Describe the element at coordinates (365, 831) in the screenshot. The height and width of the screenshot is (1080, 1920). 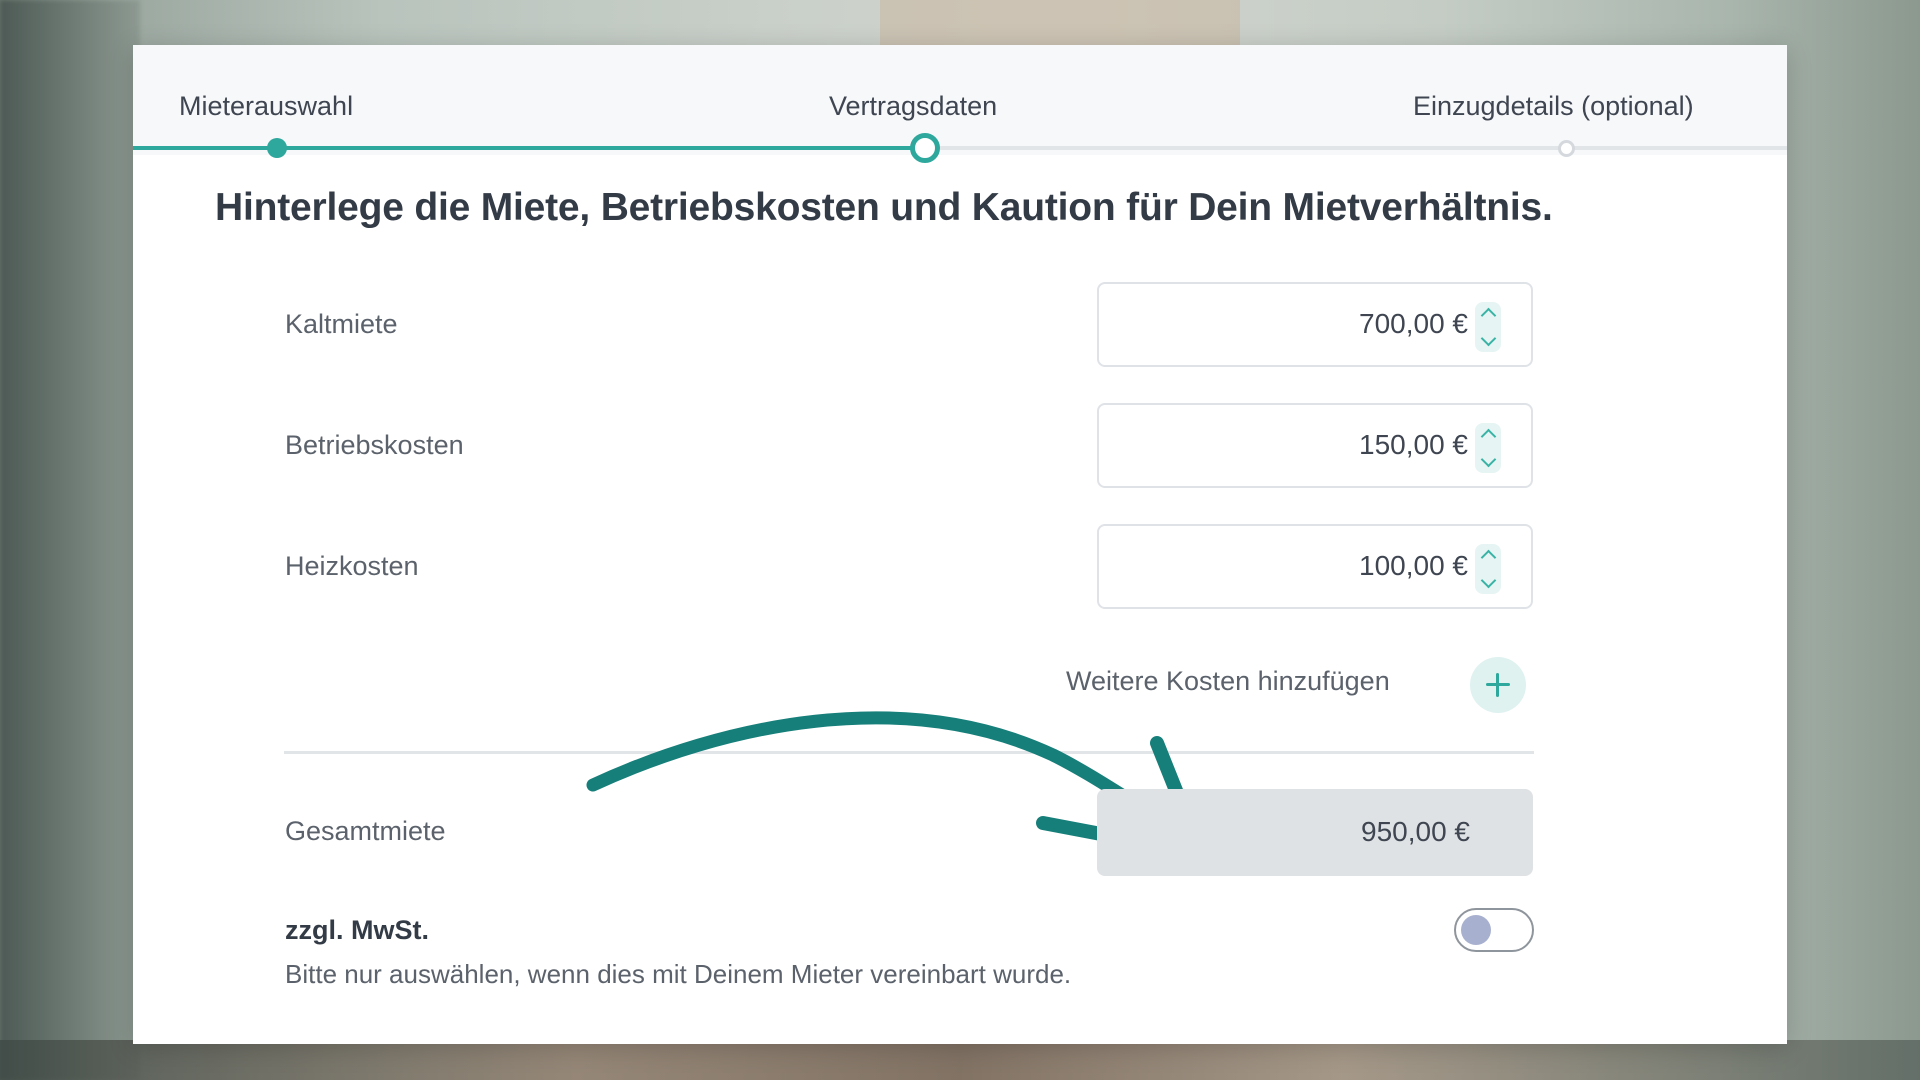
I see `total-rent-label: Gesamtmiete` at that location.